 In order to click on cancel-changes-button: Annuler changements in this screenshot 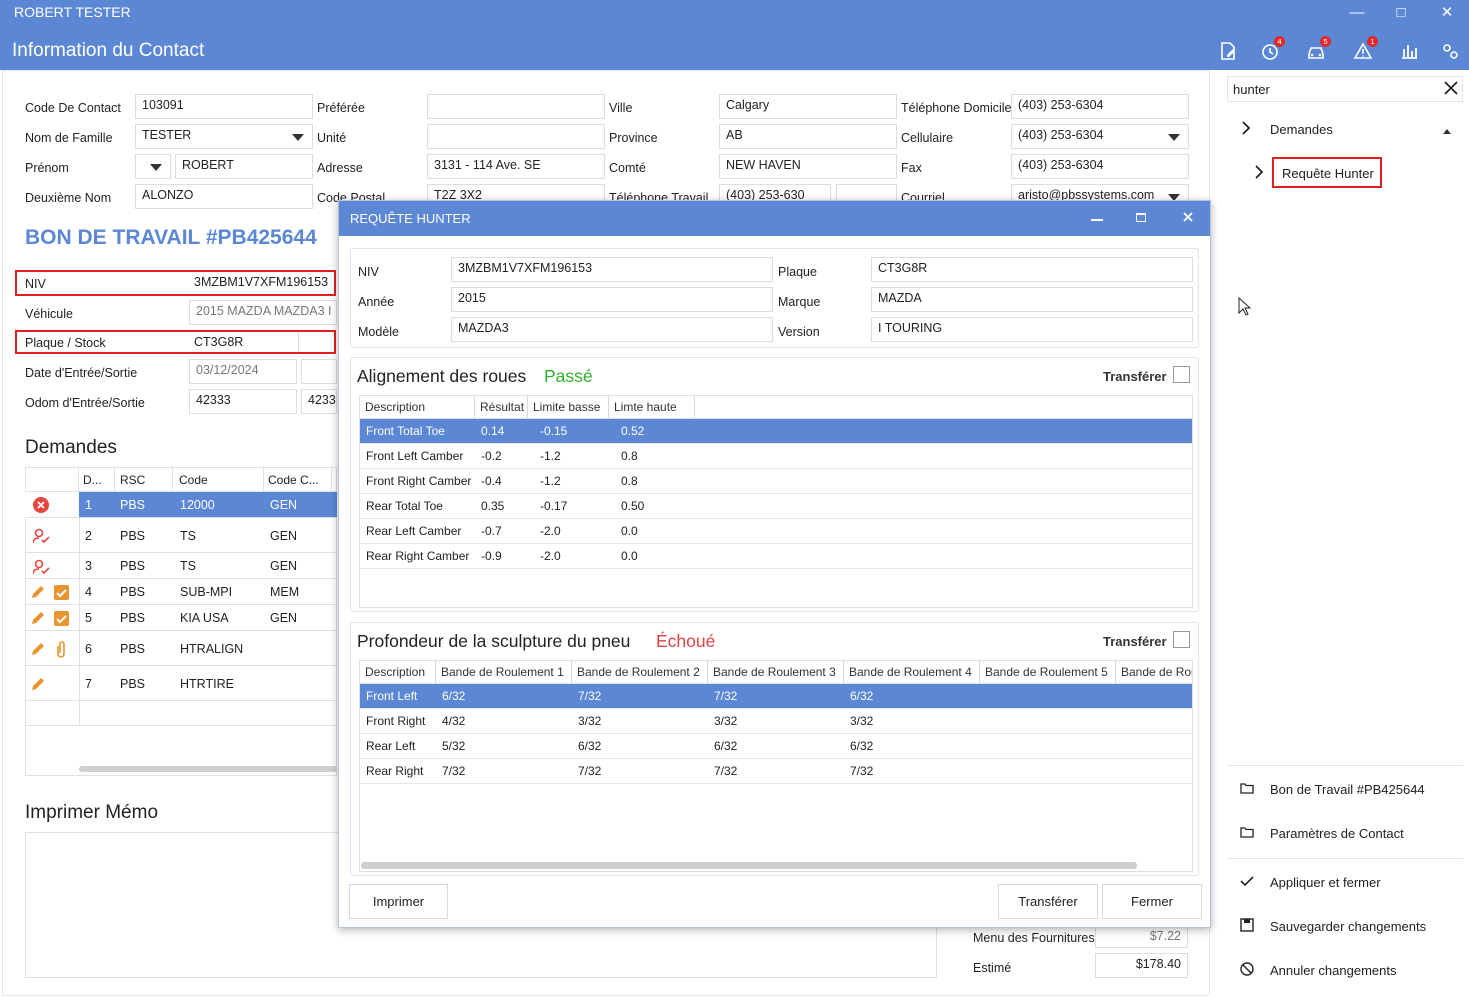, I will do `click(1333, 970)`.